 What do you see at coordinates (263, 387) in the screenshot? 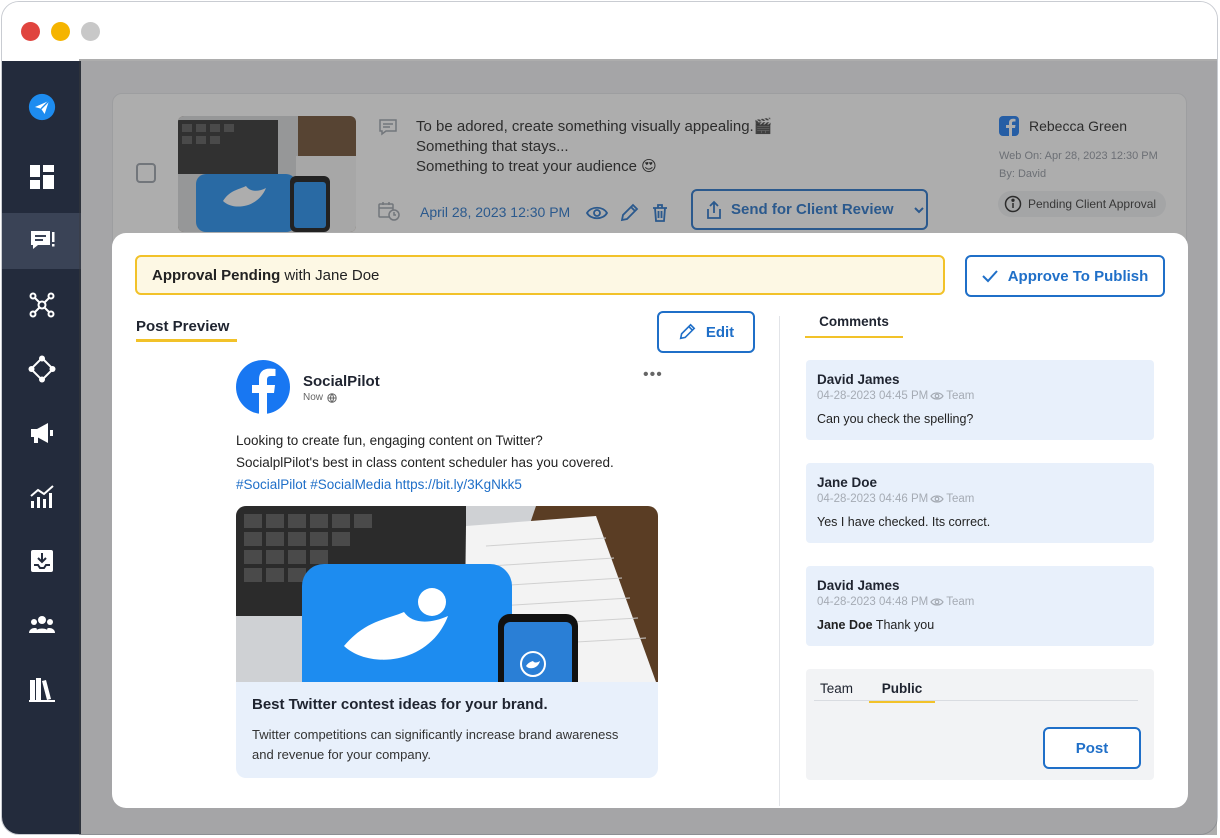
I see `facebook-page-avatar` at bounding box center [263, 387].